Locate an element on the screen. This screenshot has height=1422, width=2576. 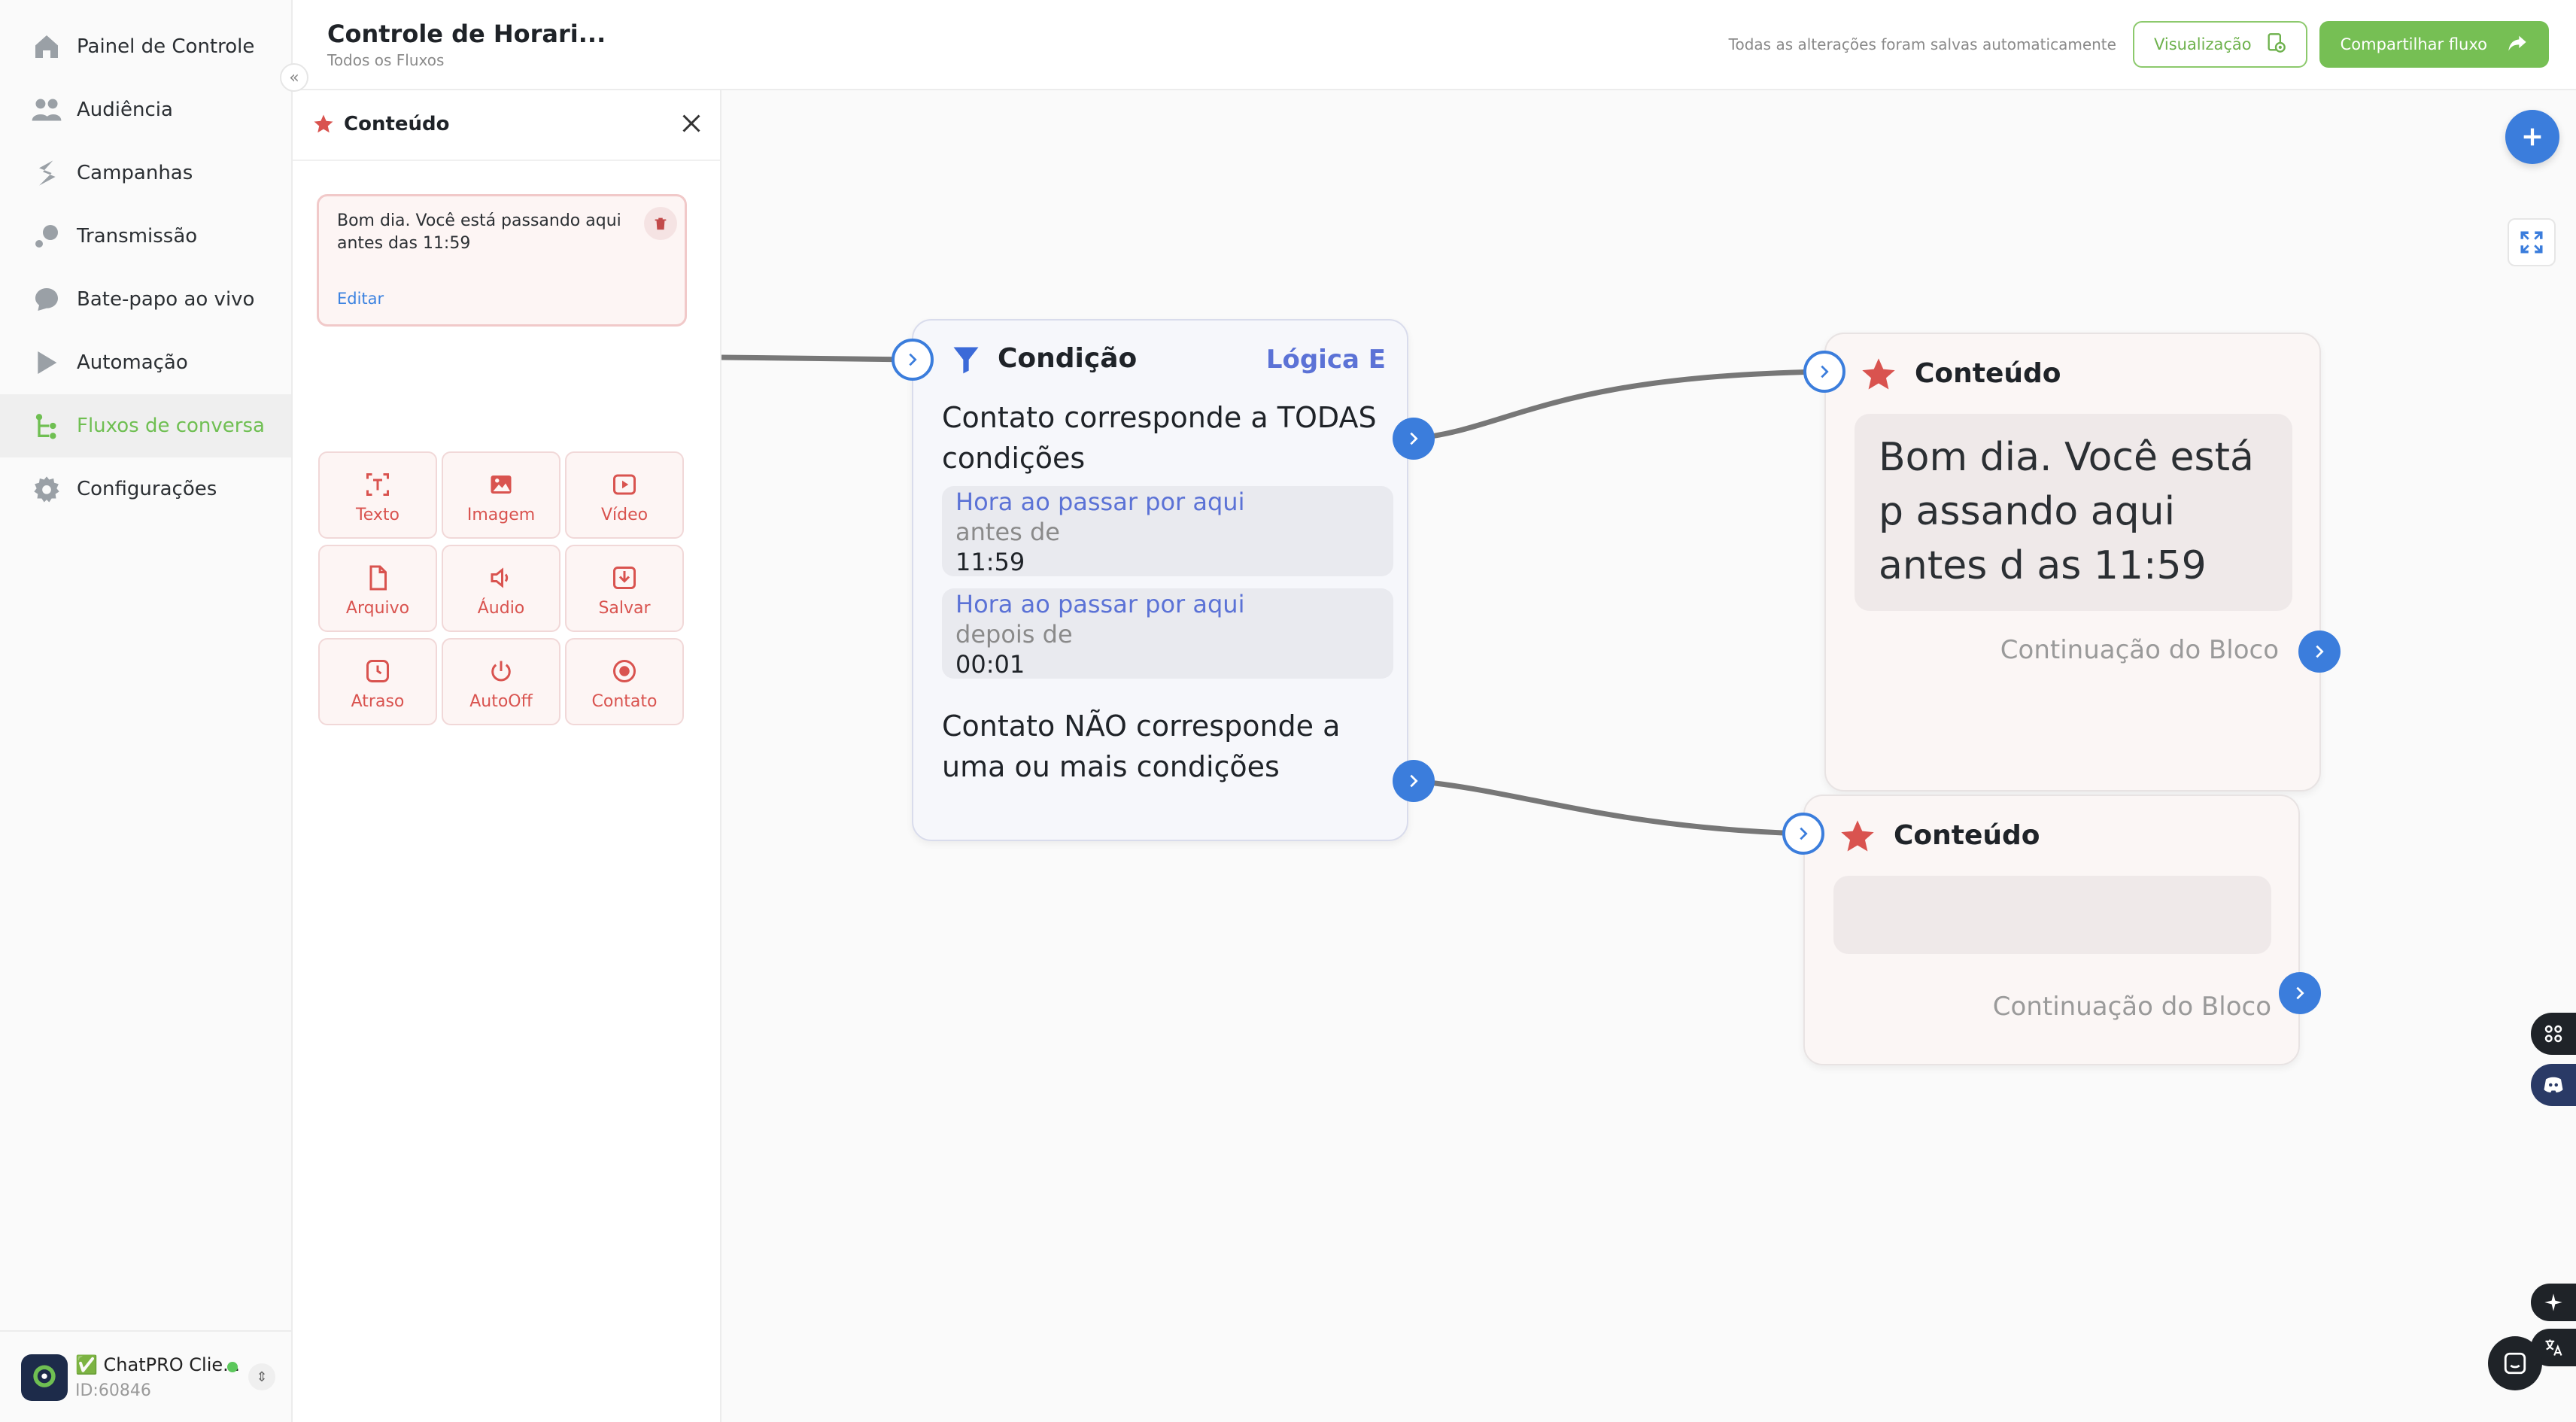
home-icon is located at coordinates (47, 46).